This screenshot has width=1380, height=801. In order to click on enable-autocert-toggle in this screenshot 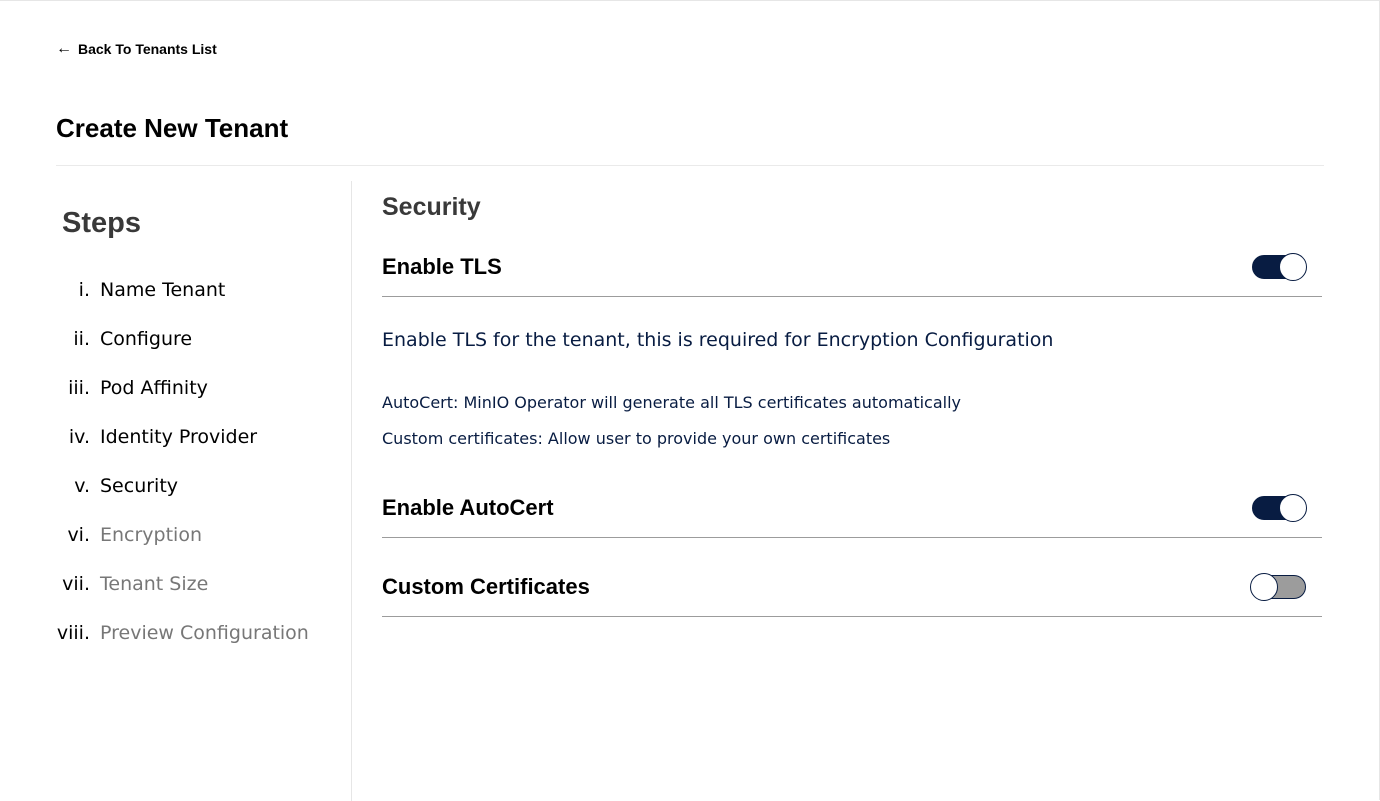, I will do `click(1279, 507)`.